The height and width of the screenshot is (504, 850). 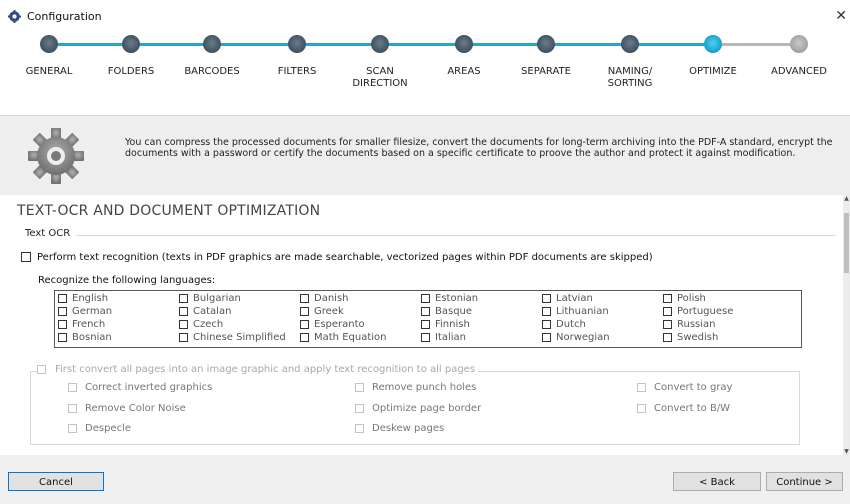 I want to click on continue-button: Continue >, so click(x=804, y=481).